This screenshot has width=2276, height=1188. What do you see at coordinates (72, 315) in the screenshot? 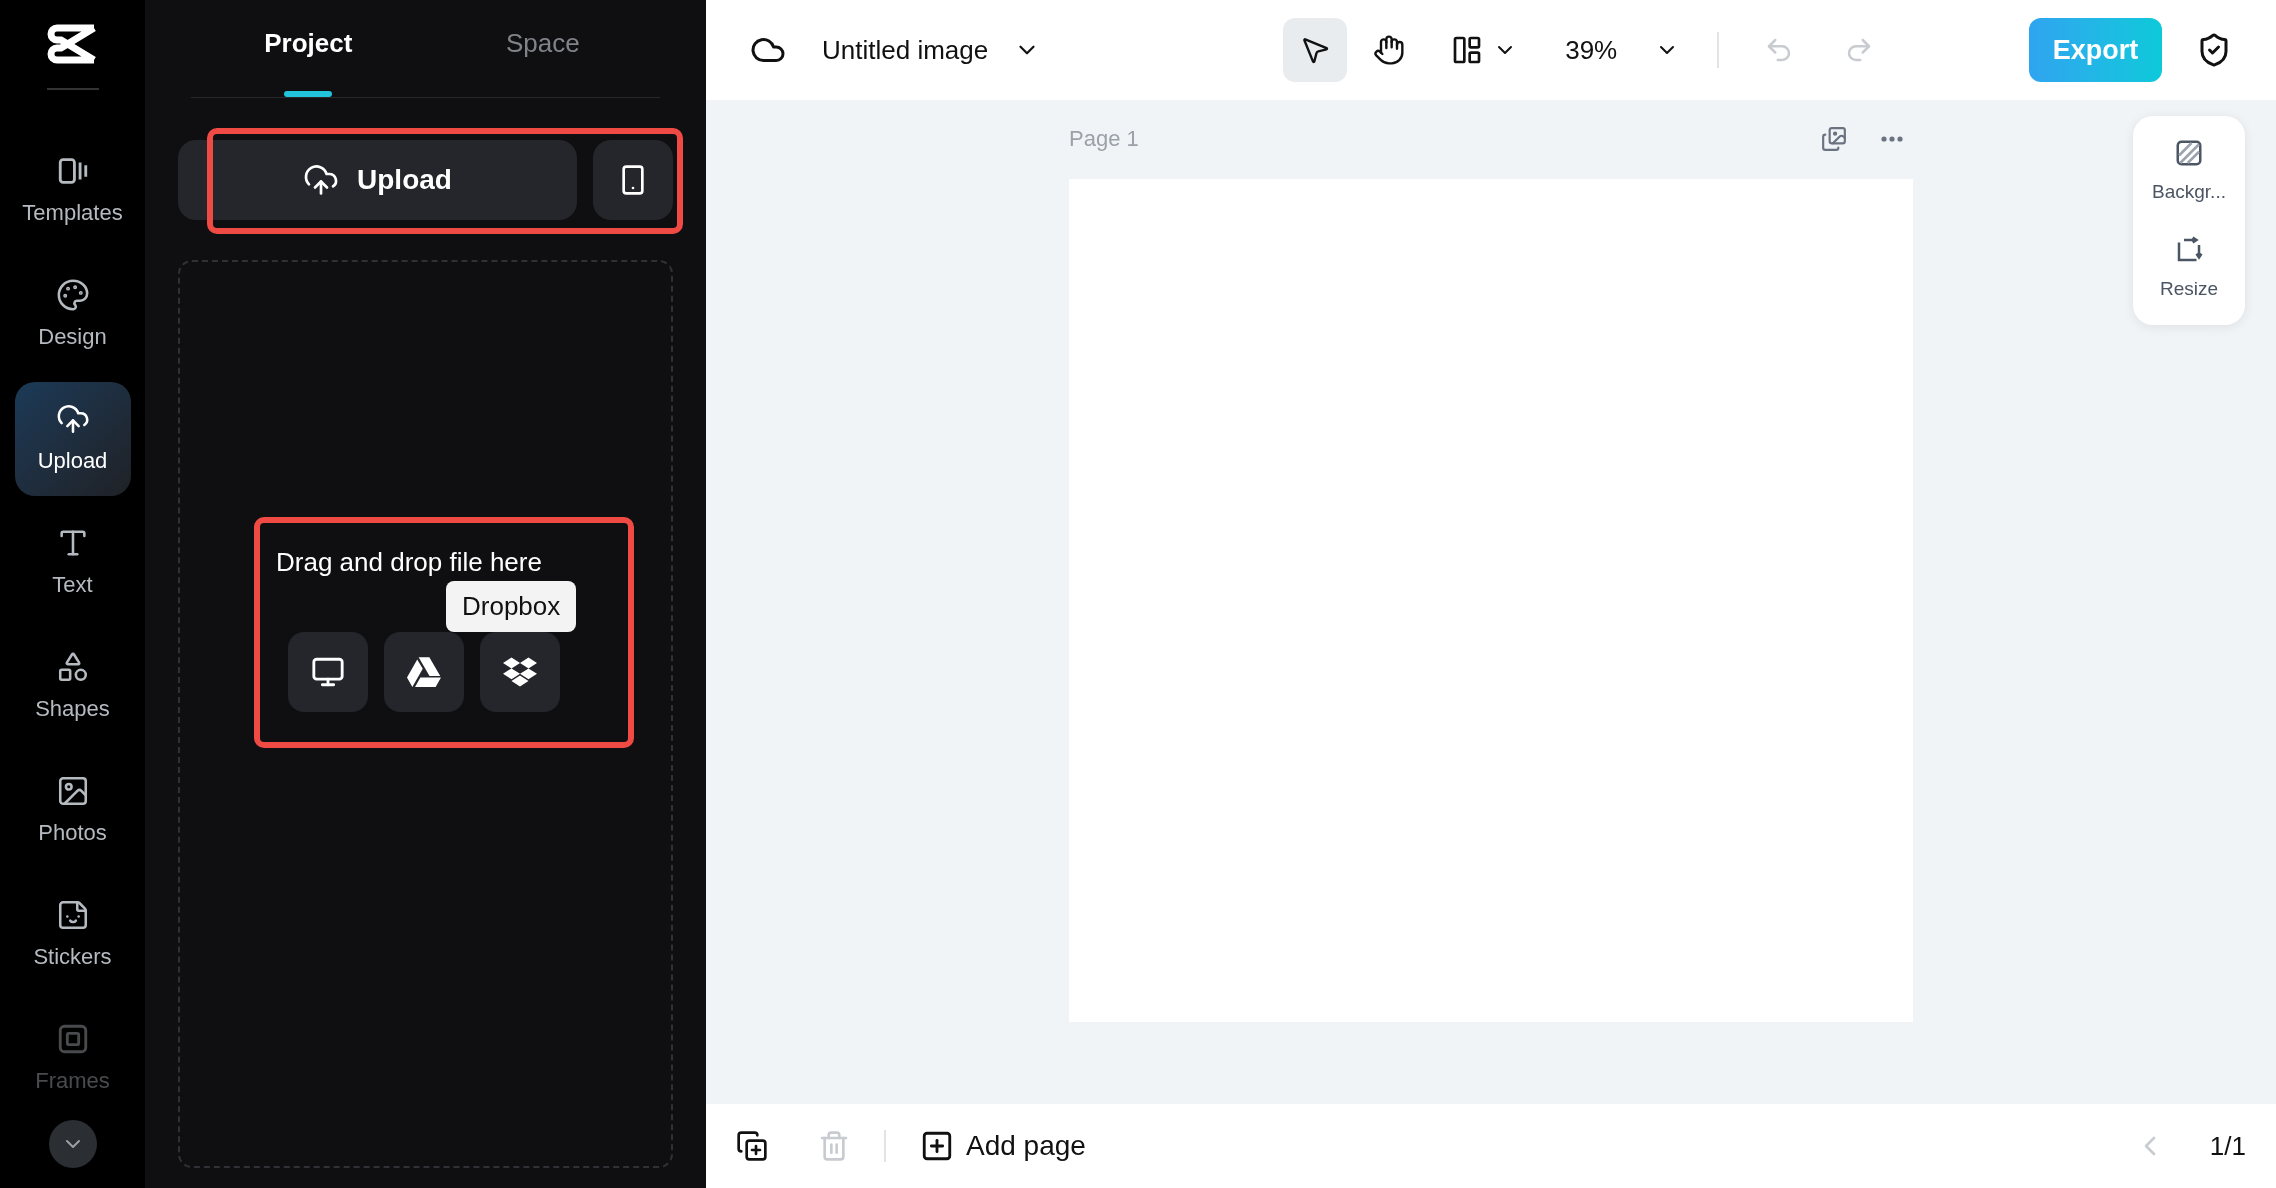
I see `rail-item: Design` at bounding box center [72, 315].